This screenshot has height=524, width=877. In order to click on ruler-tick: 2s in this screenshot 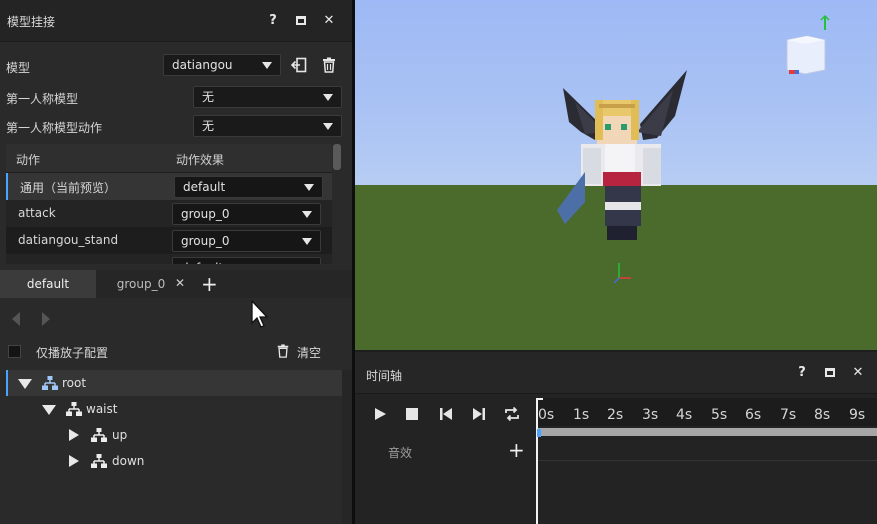, I will do `click(615, 415)`.